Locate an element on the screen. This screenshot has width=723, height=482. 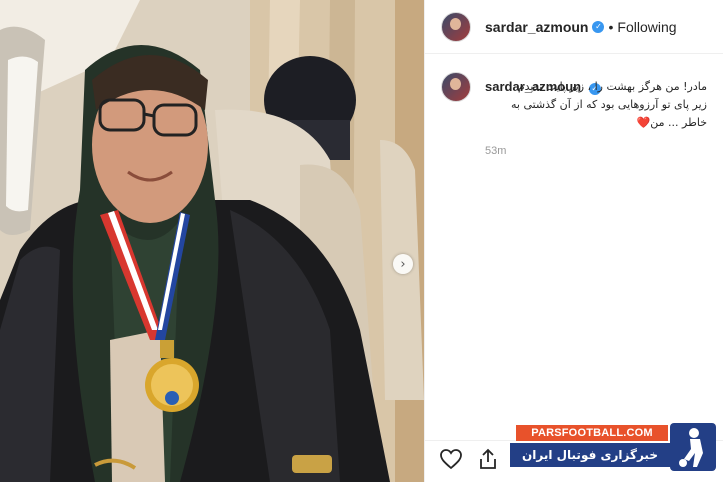
watermark-site: PARSFOOTBALL.COM is located at coordinates (592, 433).